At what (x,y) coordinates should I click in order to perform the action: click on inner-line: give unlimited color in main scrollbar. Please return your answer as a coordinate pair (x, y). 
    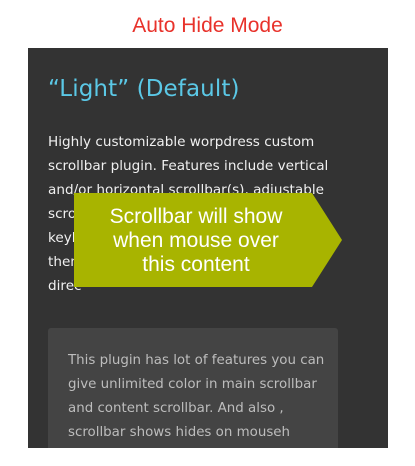
    Looking at the image, I should click on (192, 384).